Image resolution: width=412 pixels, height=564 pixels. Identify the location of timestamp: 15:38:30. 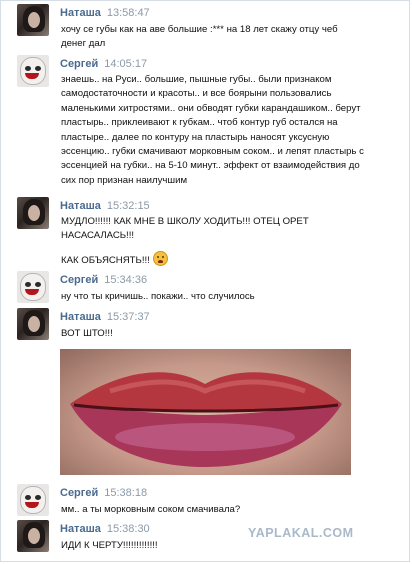
(128, 529).